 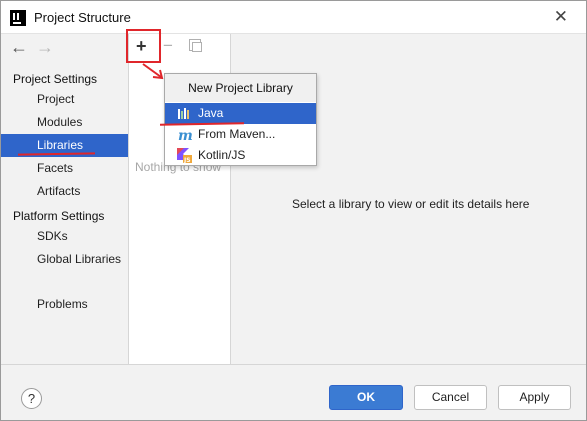 What do you see at coordinates (64, 99) in the screenshot?
I see `sidebar-item-project: Project` at bounding box center [64, 99].